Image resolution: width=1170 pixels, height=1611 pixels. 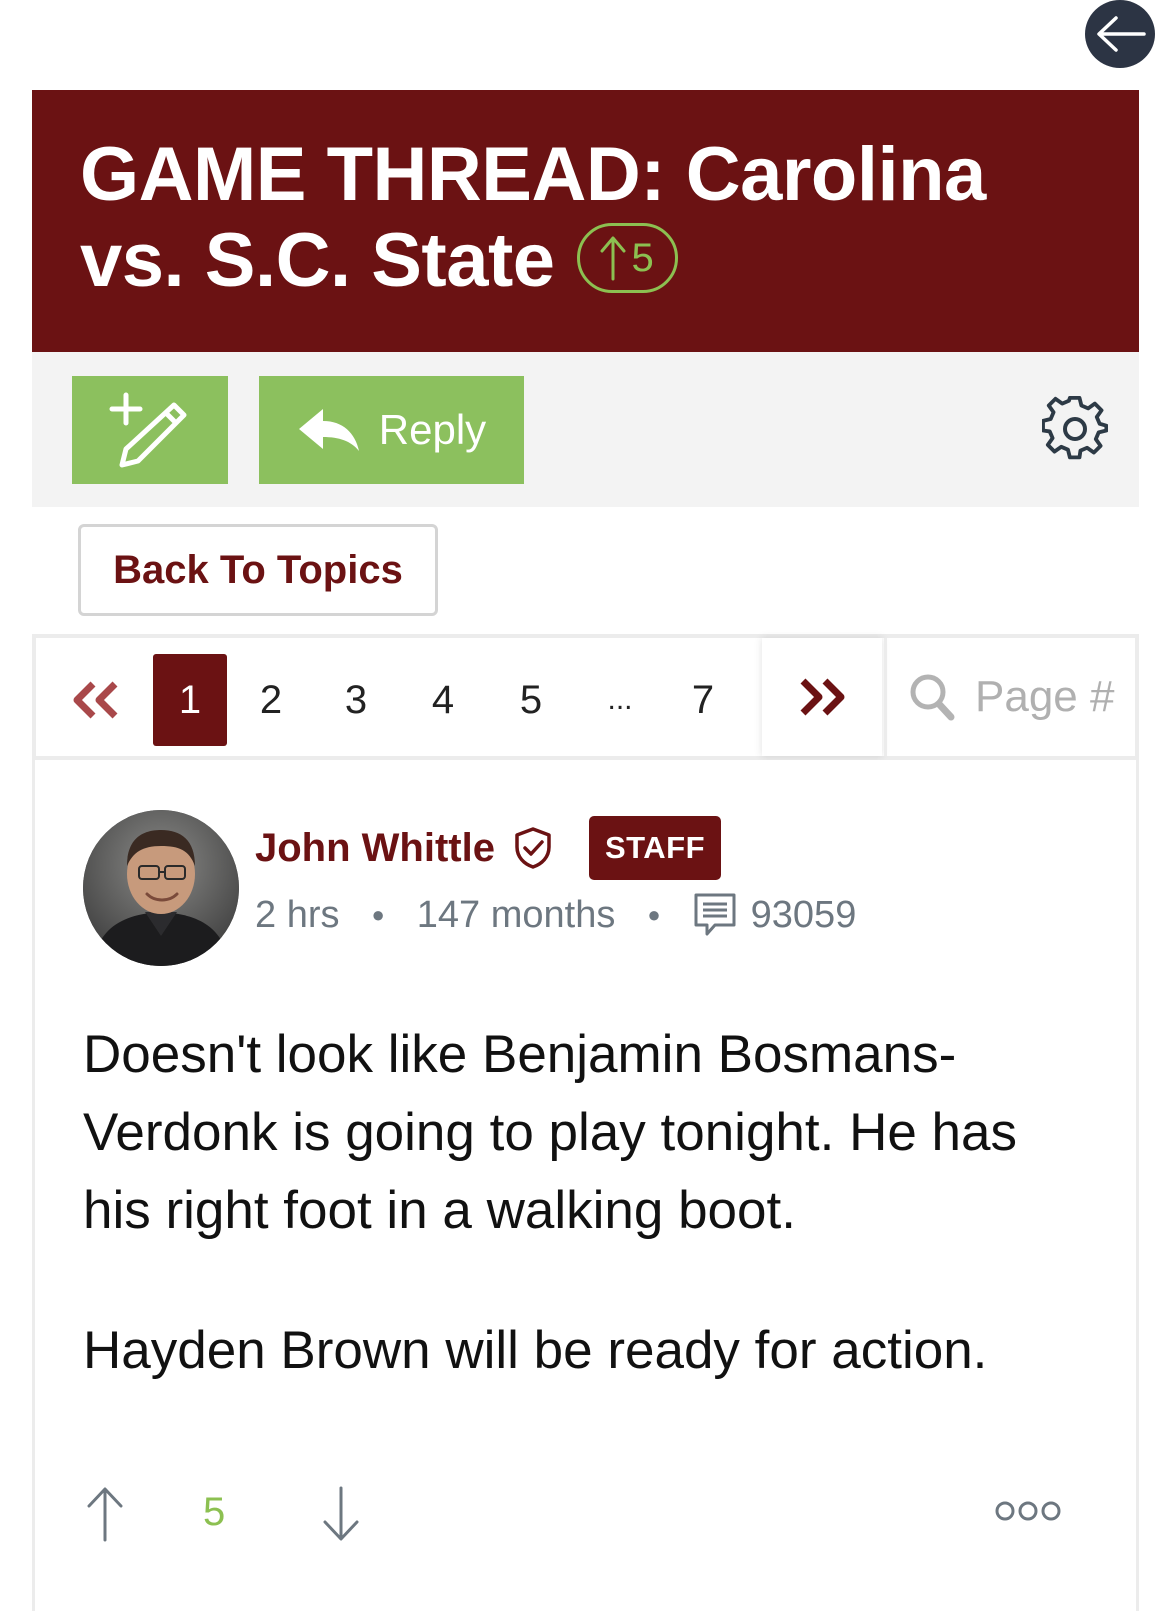 I want to click on thread-vote-badge: 5, so click(x=627, y=257).